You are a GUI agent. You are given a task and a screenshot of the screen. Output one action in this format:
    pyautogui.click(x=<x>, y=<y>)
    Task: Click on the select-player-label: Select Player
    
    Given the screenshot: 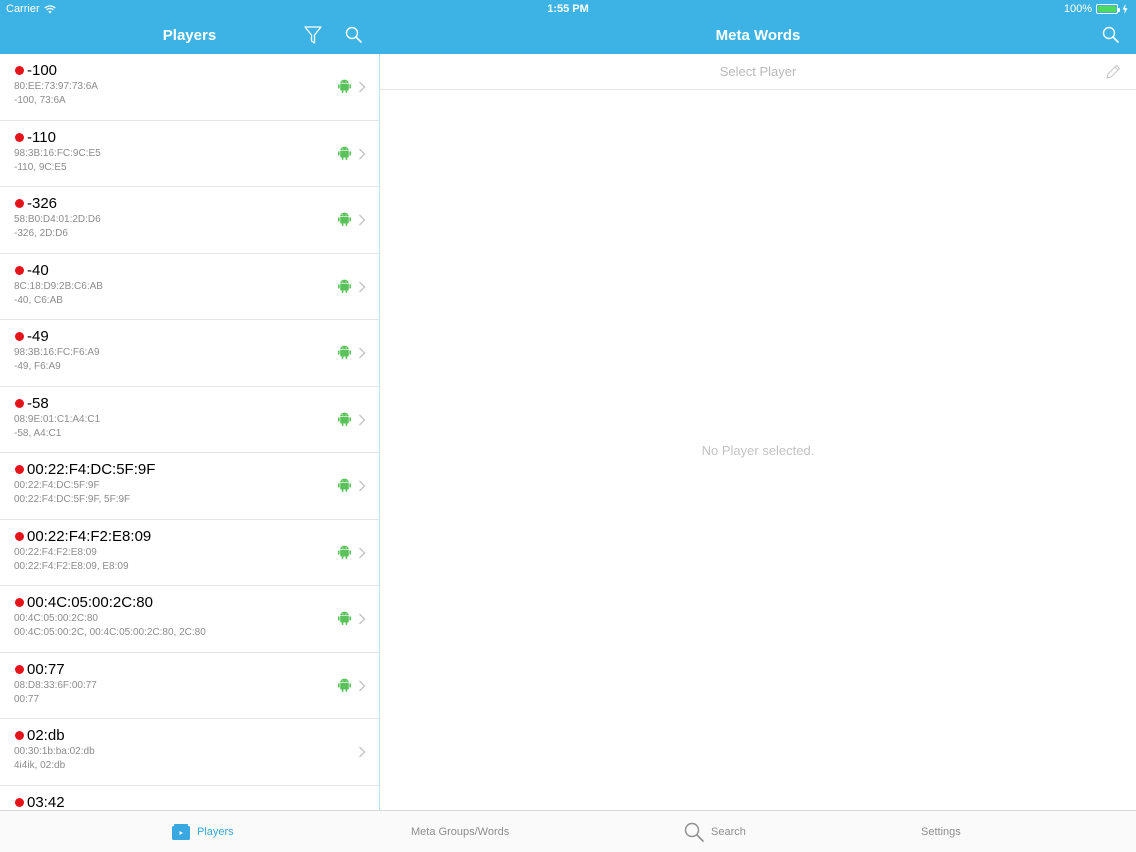 What is the action you would take?
    pyautogui.click(x=758, y=71)
    